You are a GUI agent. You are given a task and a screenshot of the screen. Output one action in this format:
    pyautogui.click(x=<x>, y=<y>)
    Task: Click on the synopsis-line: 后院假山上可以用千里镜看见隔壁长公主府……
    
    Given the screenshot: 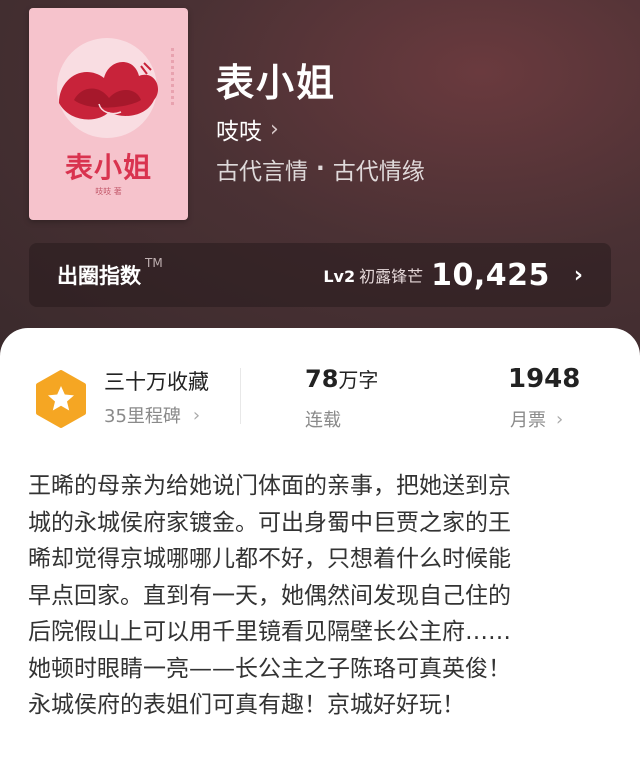 What is the action you would take?
    pyautogui.click(x=269, y=632)
    